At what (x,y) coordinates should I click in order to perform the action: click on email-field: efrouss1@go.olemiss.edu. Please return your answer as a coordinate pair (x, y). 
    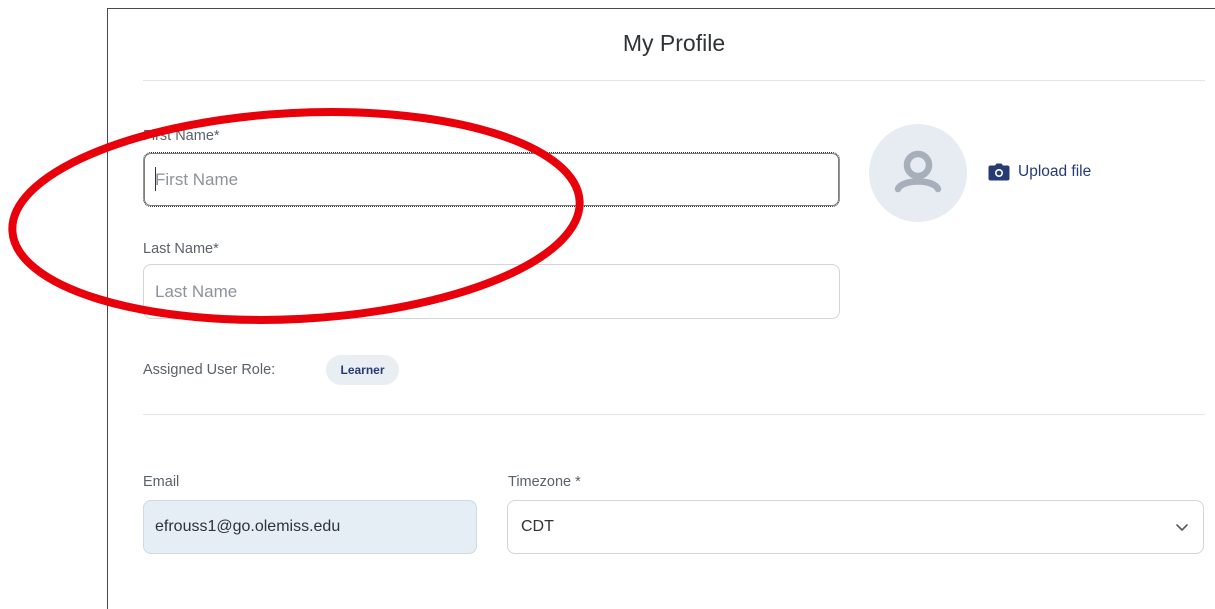
    Looking at the image, I should click on (310, 527).